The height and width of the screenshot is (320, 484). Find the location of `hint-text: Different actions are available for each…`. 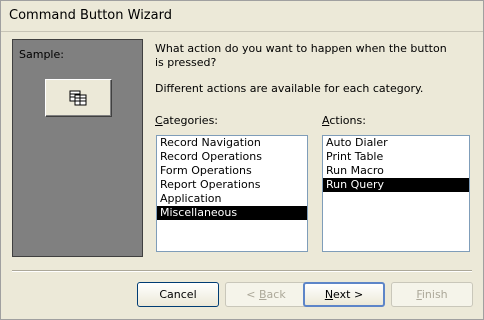

hint-text: Different actions are available for each… is located at coordinates (289, 88).